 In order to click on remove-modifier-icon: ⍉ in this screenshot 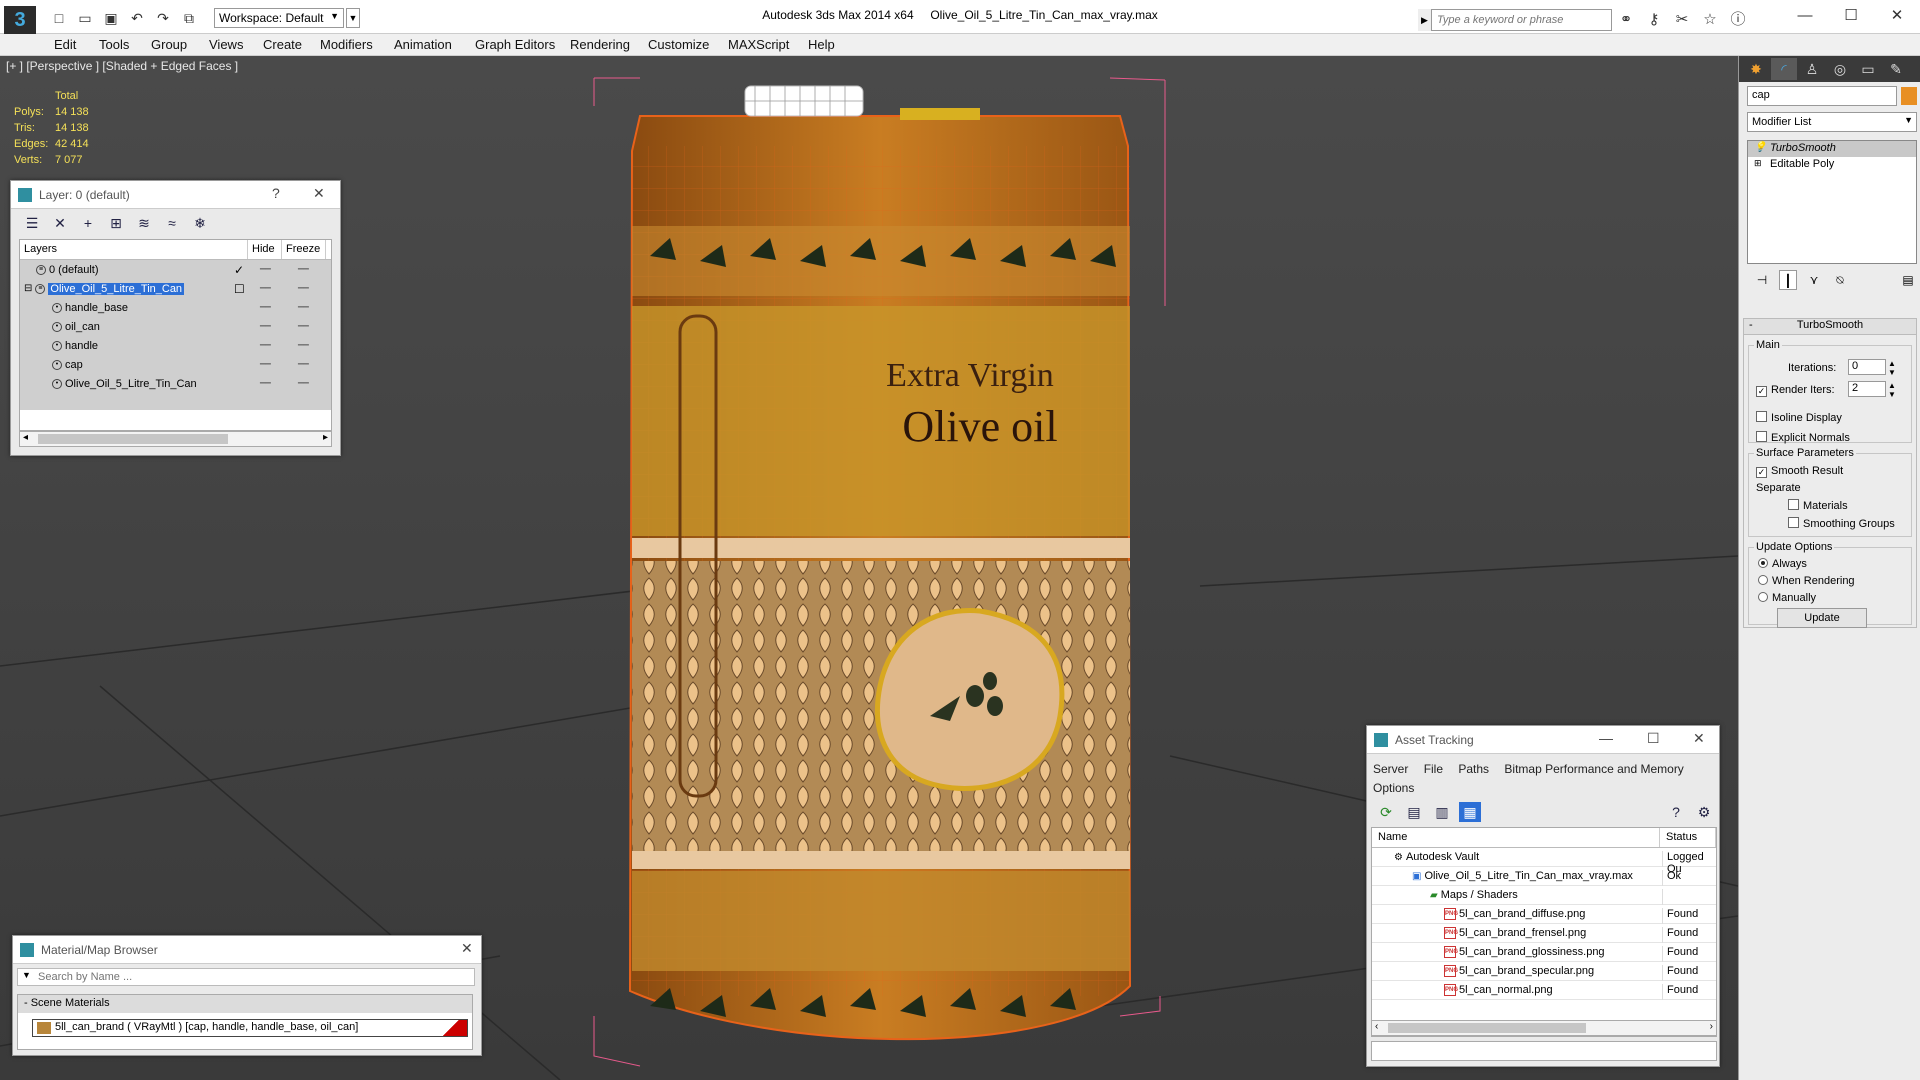, I will do `click(1840, 280)`.